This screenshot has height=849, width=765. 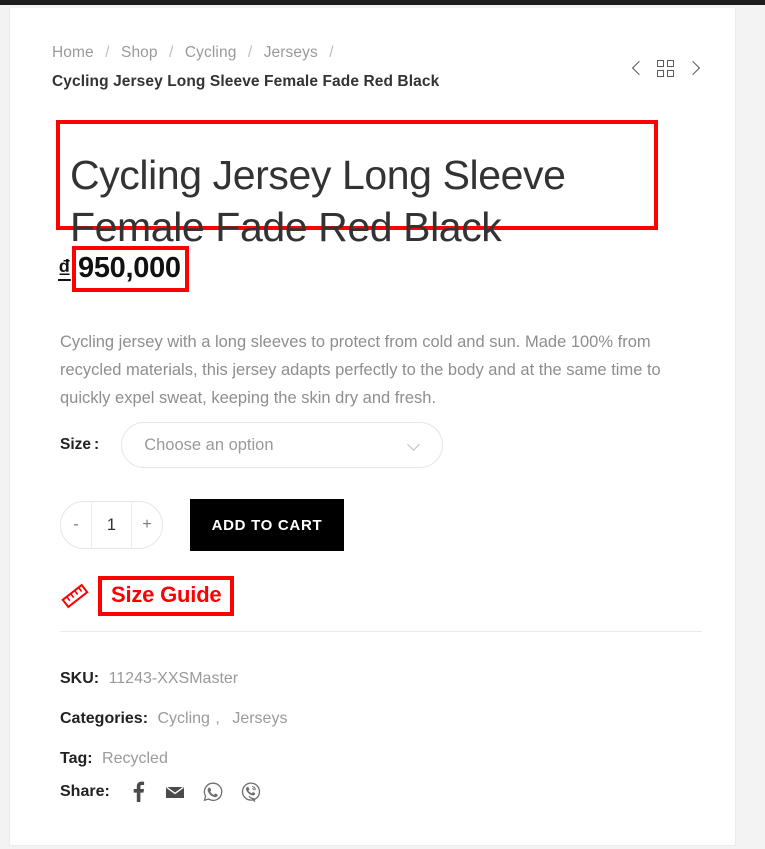 I want to click on product-navigation, so click(x=666, y=69).